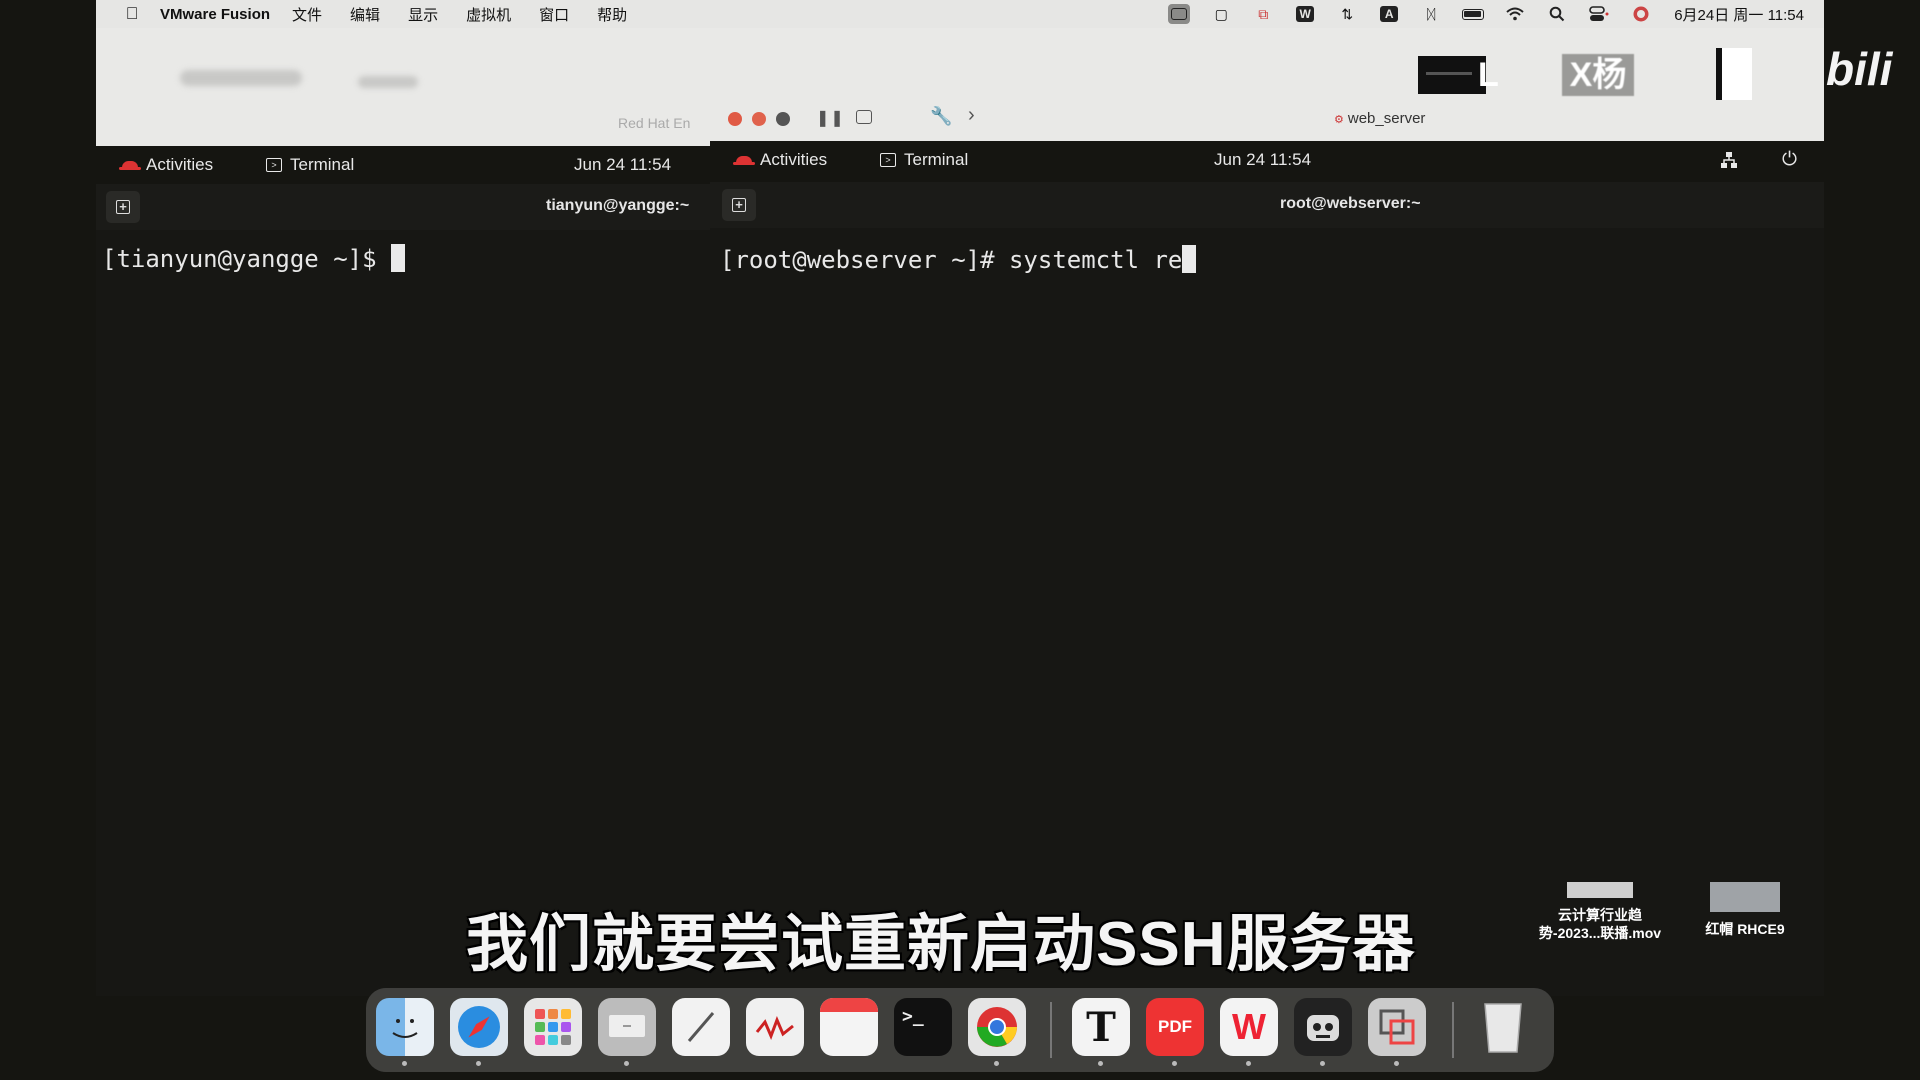  Describe the element at coordinates (1739, 14) in the screenshot. I see `menubar-clock: 6月24日 周一 11:54` at that location.